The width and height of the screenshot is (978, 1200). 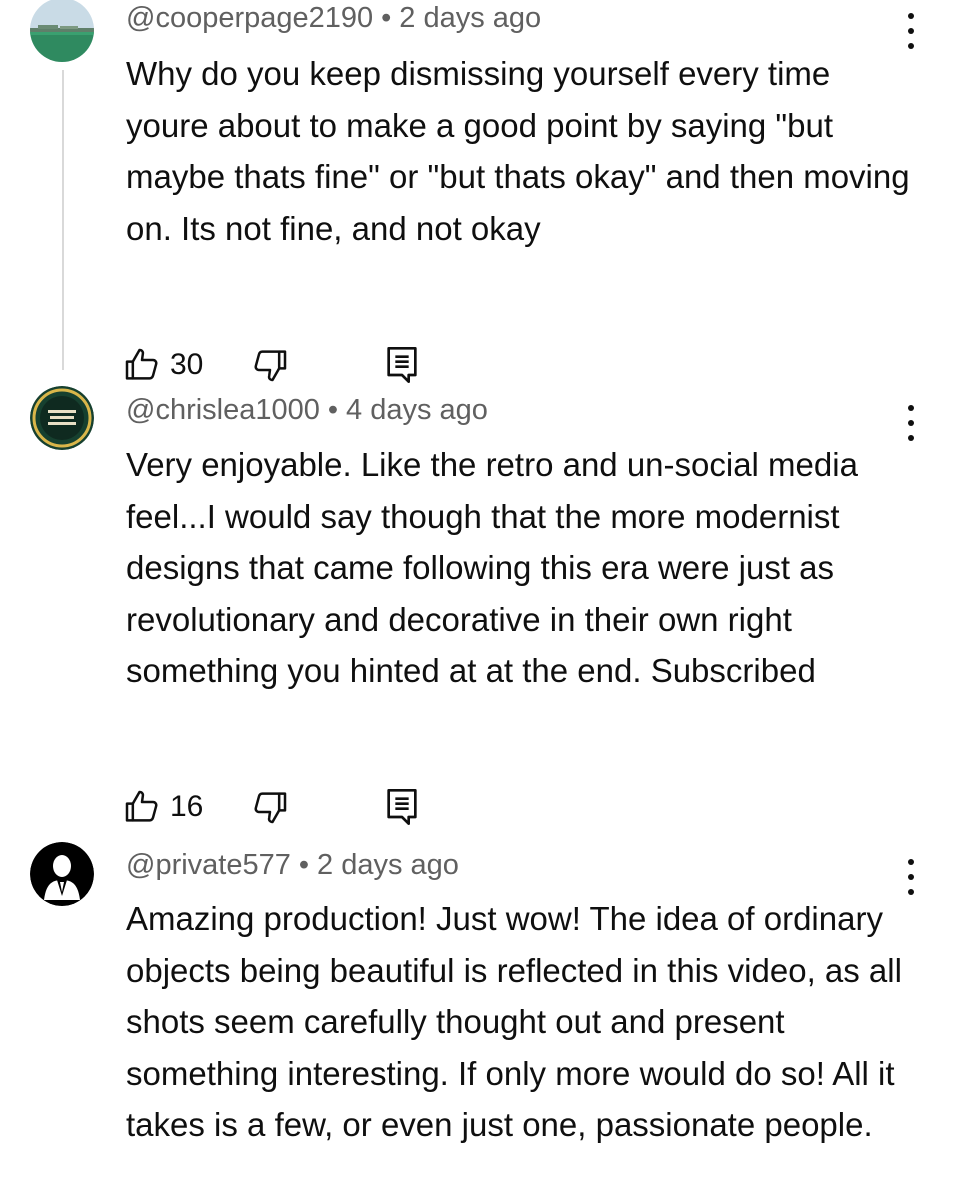 What do you see at coordinates (417, 410) in the screenshot?
I see `comment-timestamp: 4 days ago` at bounding box center [417, 410].